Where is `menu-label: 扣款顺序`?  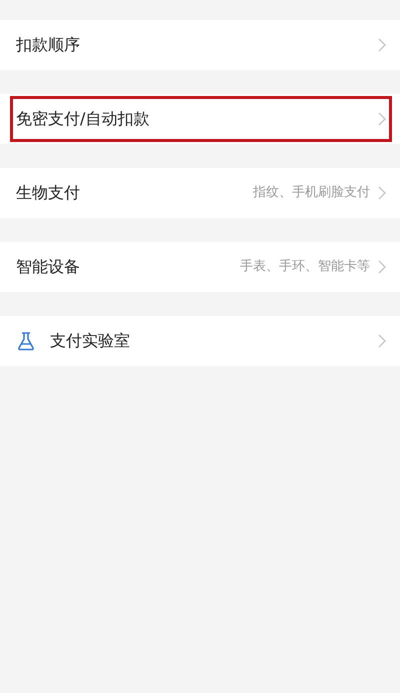 menu-label: 扣款顺序 is located at coordinates (48, 45).